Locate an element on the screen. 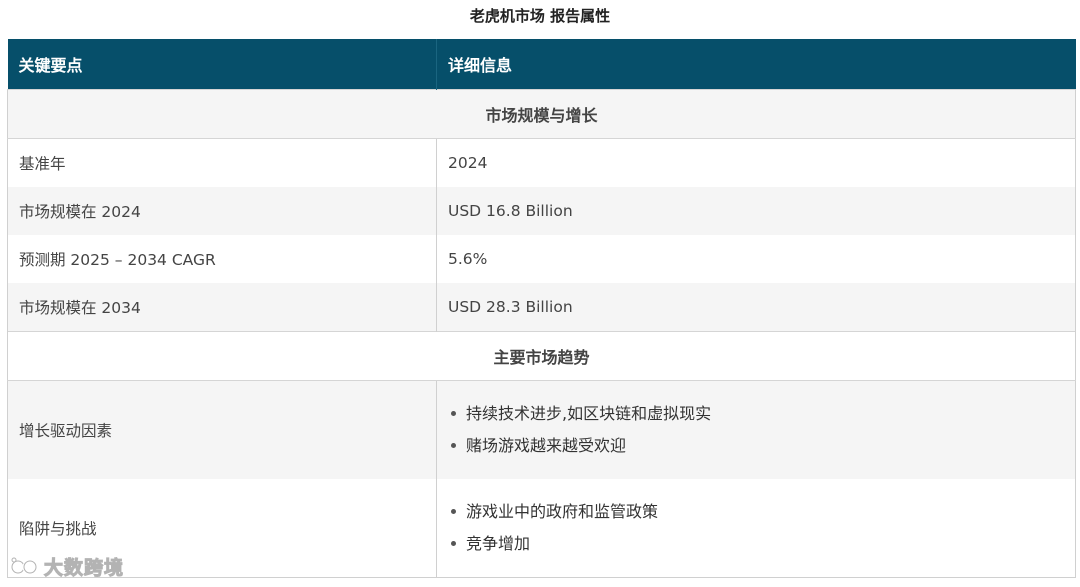  row-key: 市场规模在 2034 is located at coordinates (222, 307).